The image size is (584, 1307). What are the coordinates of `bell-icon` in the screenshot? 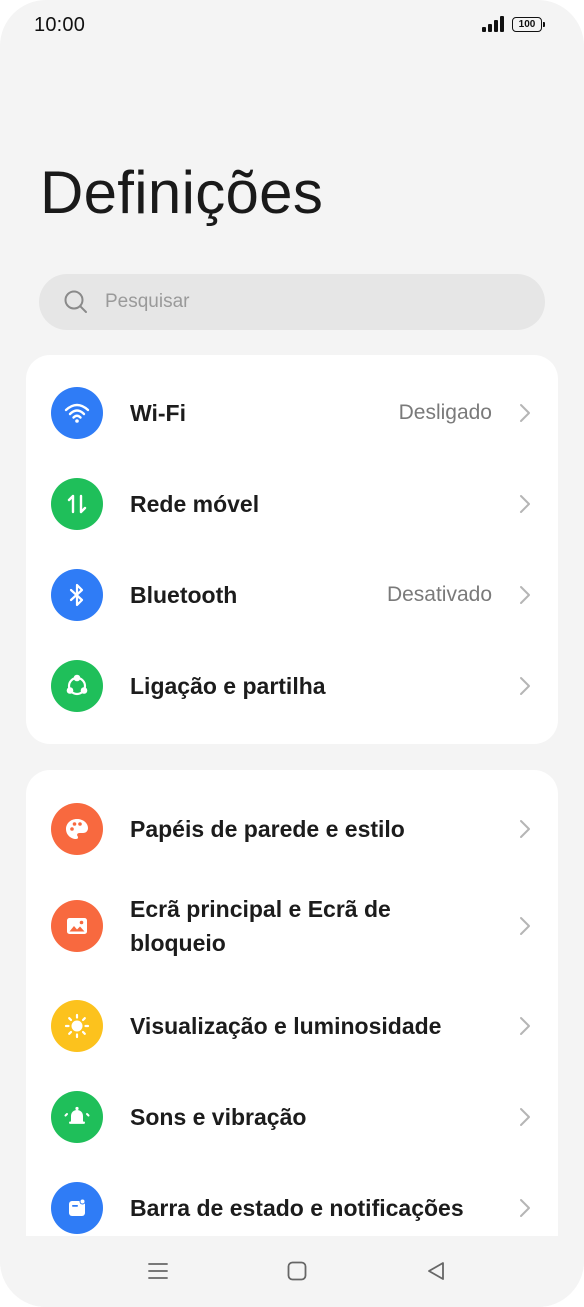 It's located at (77, 1117).